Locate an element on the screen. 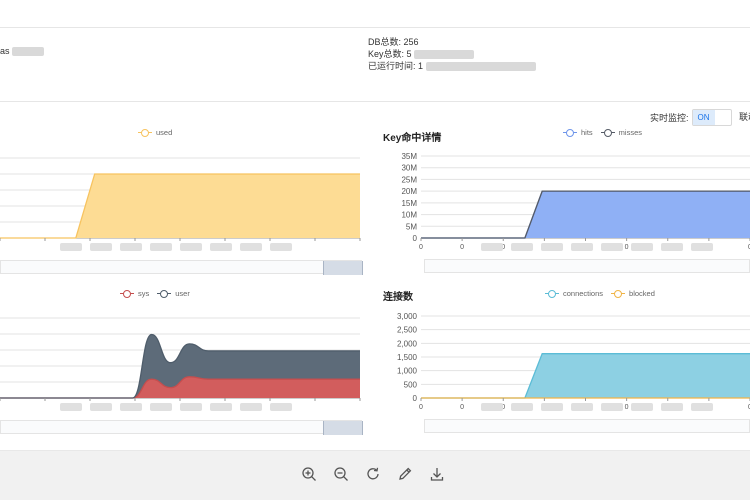  y-tick-label: 1,000 is located at coordinates (407, 371).